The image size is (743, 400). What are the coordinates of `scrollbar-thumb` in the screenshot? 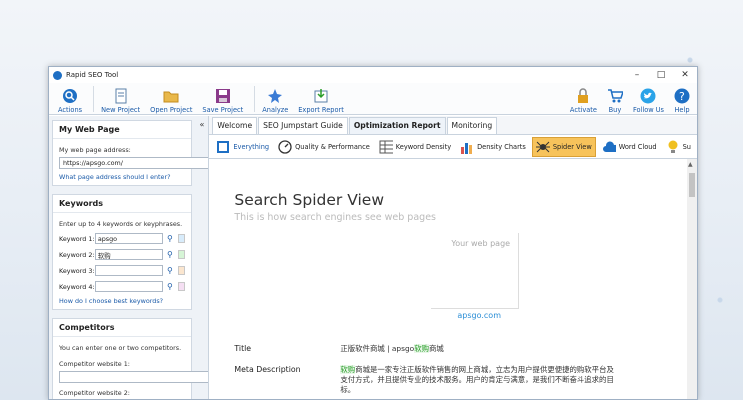 It's located at (692, 185).